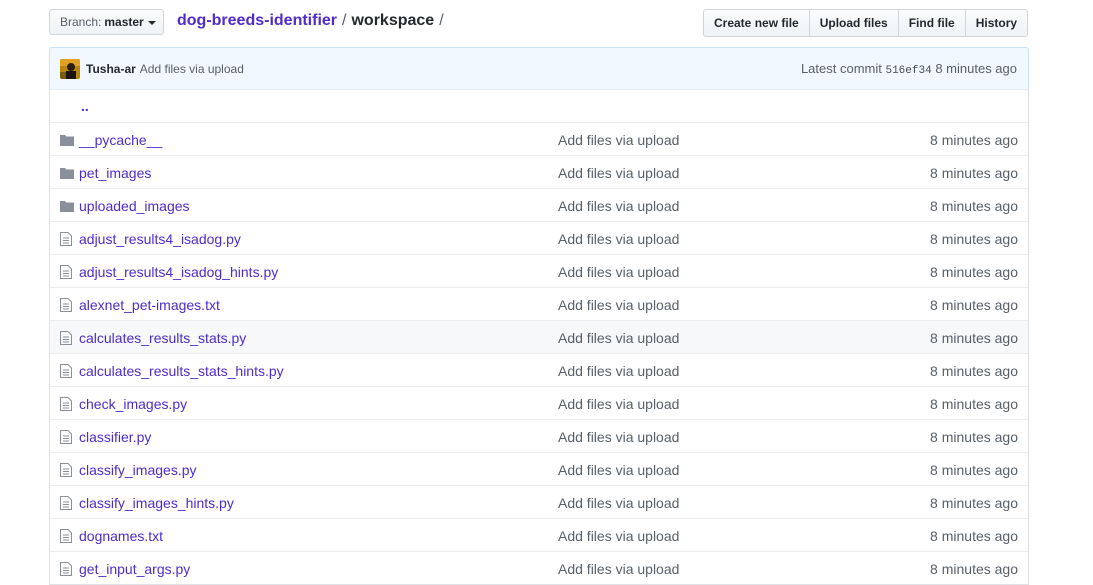  Describe the element at coordinates (149, 305) in the screenshot. I see `file-name-link: alexnet_pet-images.txt` at that location.